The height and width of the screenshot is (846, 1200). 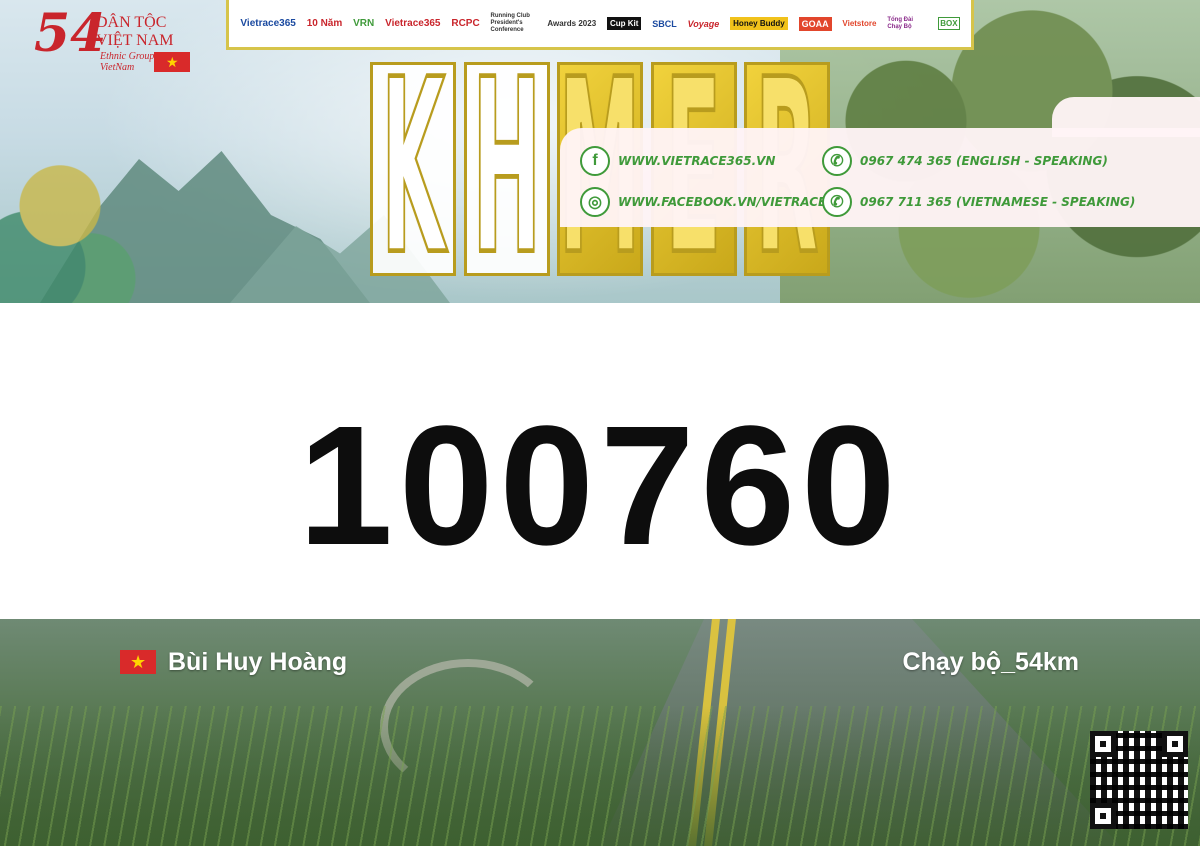 I want to click on sponsor-logo: GOAA, so click(x=815, y=23).